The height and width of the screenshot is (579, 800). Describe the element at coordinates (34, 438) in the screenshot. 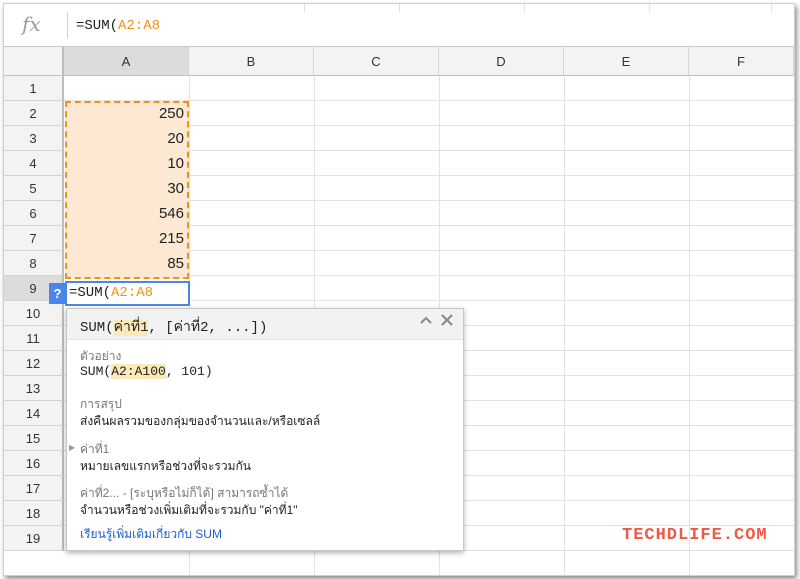

I see `row-header-15: 15` at that location.